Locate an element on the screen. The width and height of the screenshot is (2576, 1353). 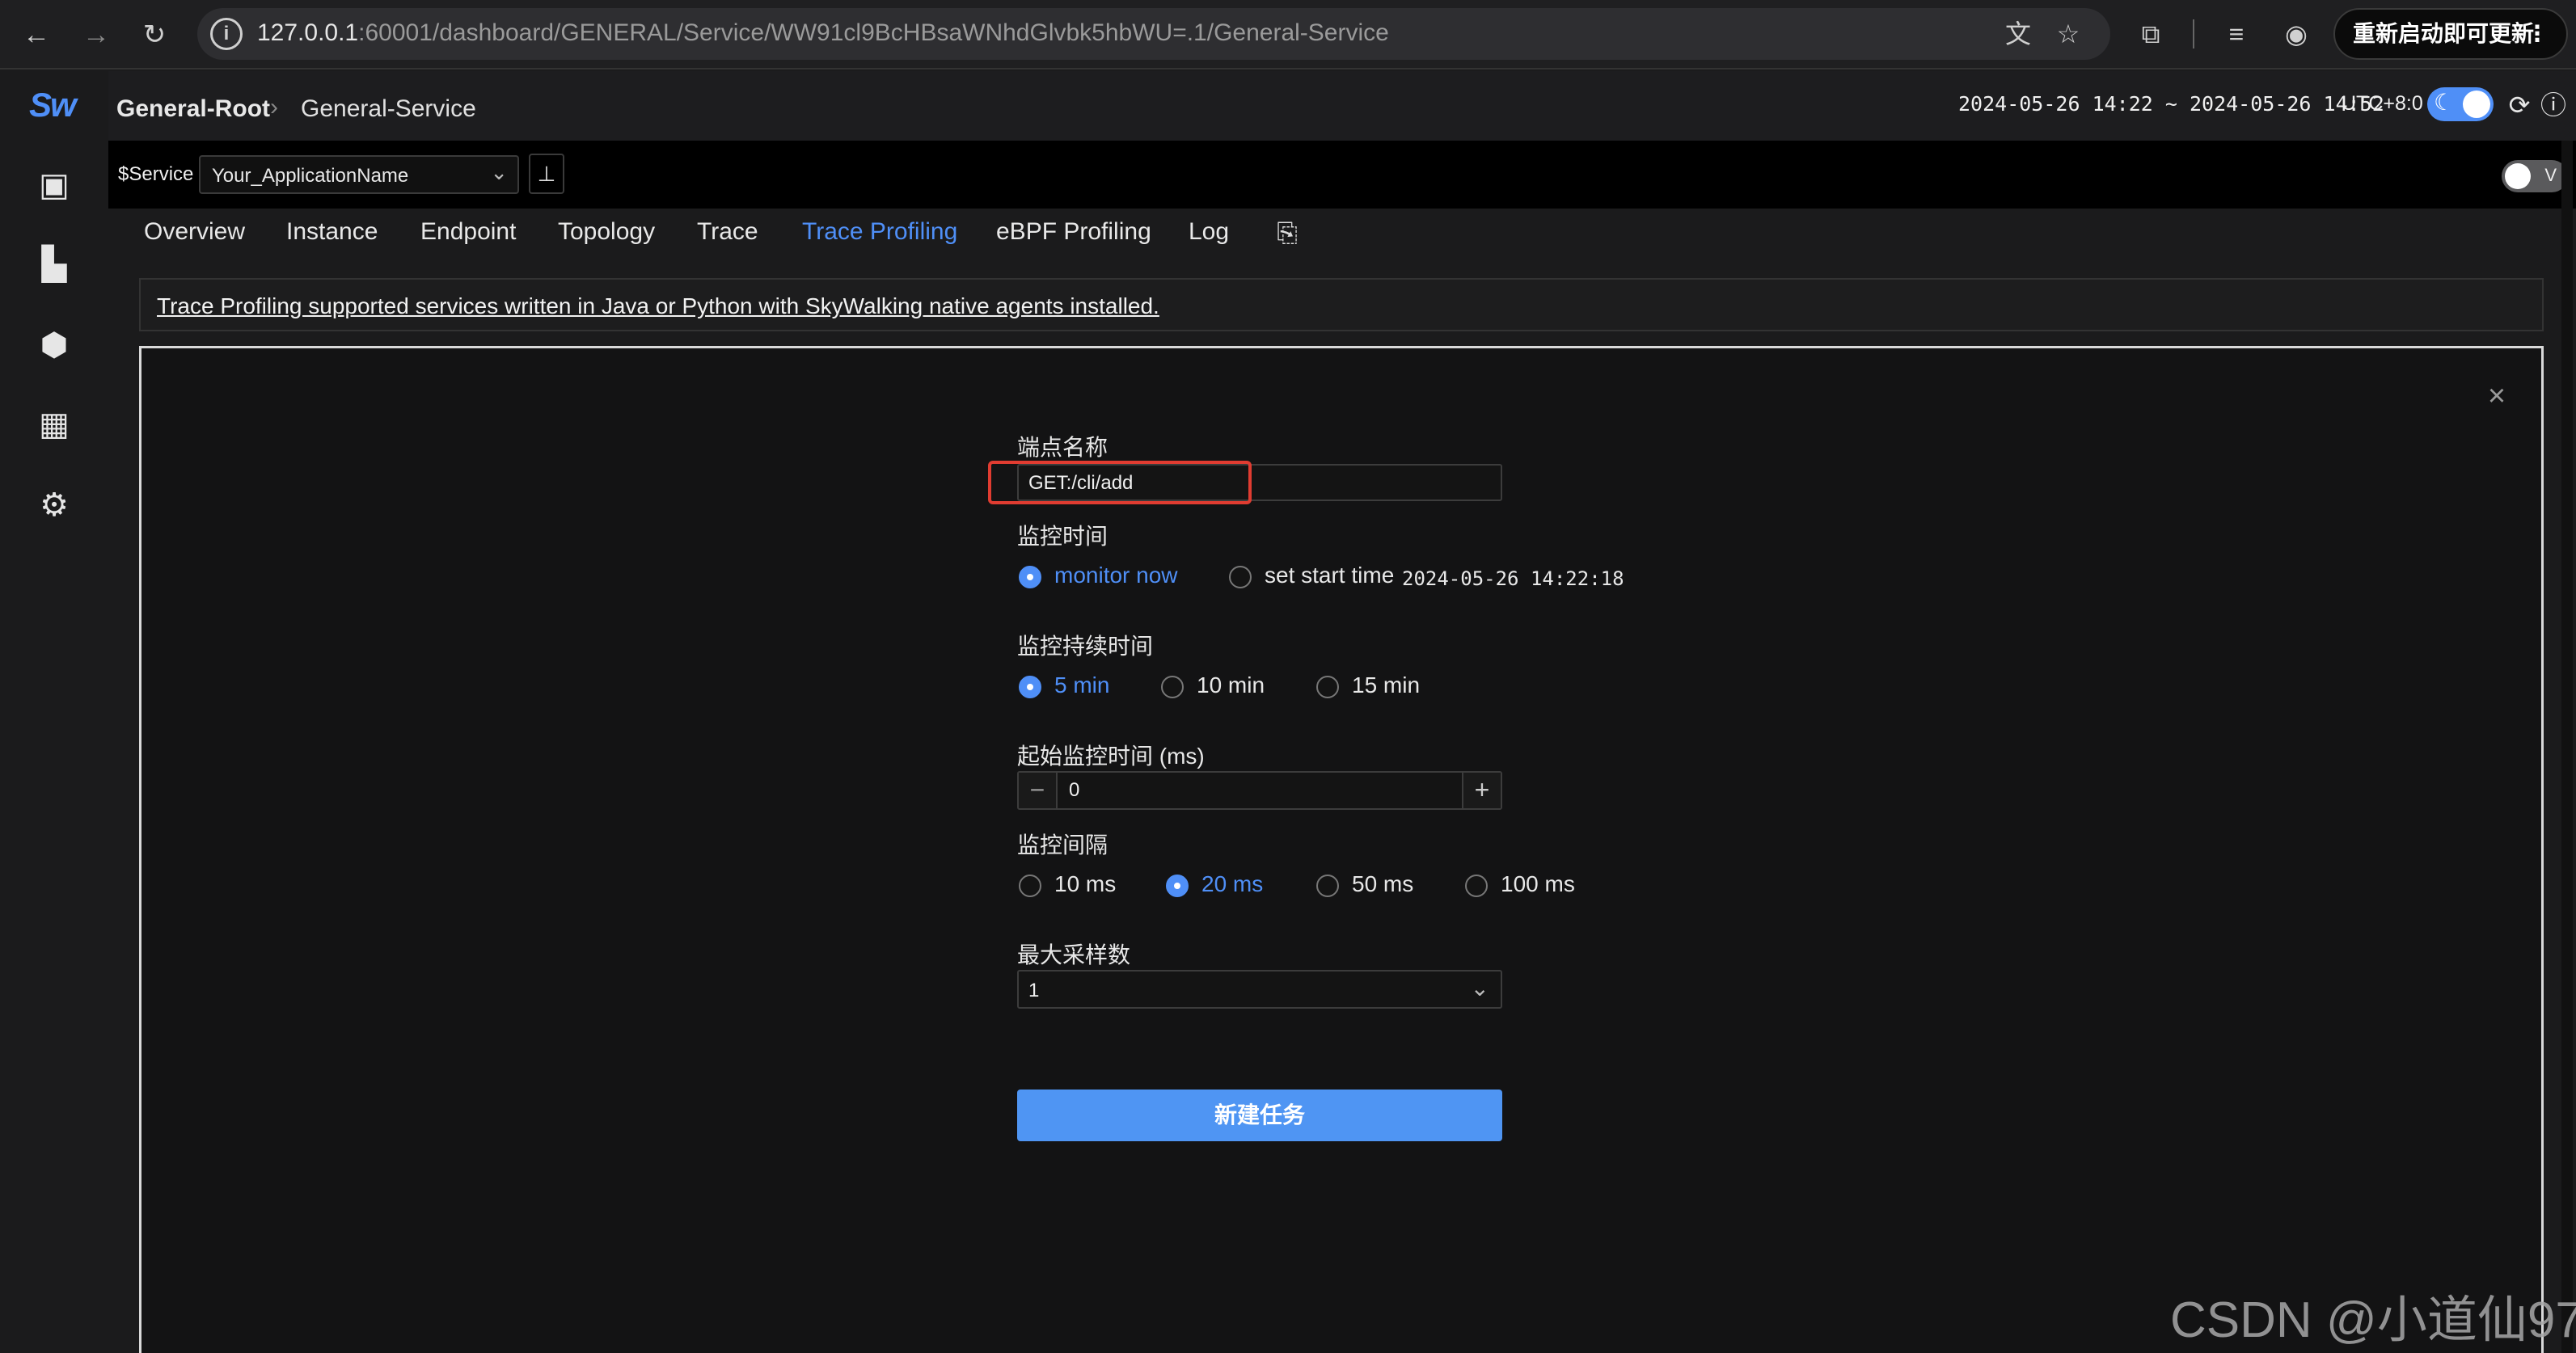
tab-ebpf-profiling: eBPF Profiling is located at coordinates (1073, 232).